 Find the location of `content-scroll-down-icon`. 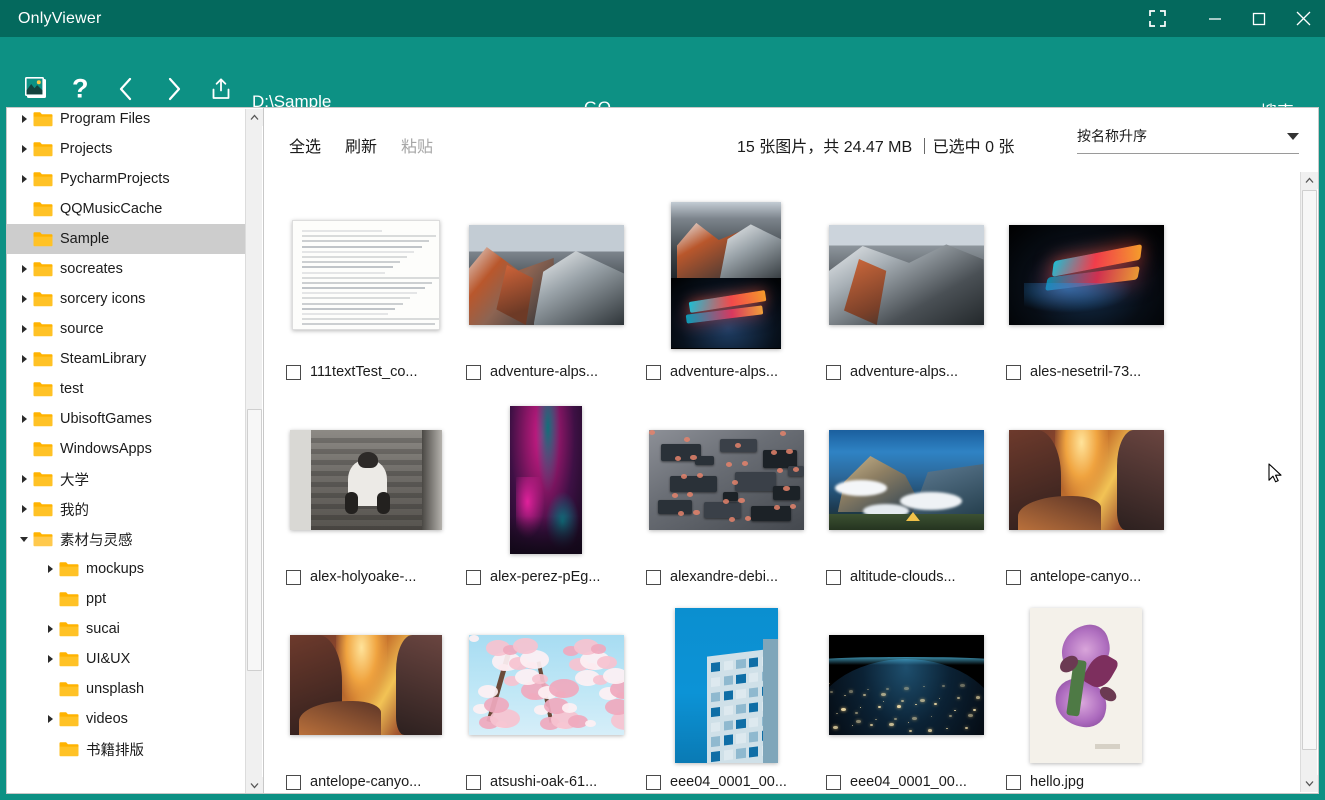

content-scroll-down-icon is located at coordinates (1309, 783).